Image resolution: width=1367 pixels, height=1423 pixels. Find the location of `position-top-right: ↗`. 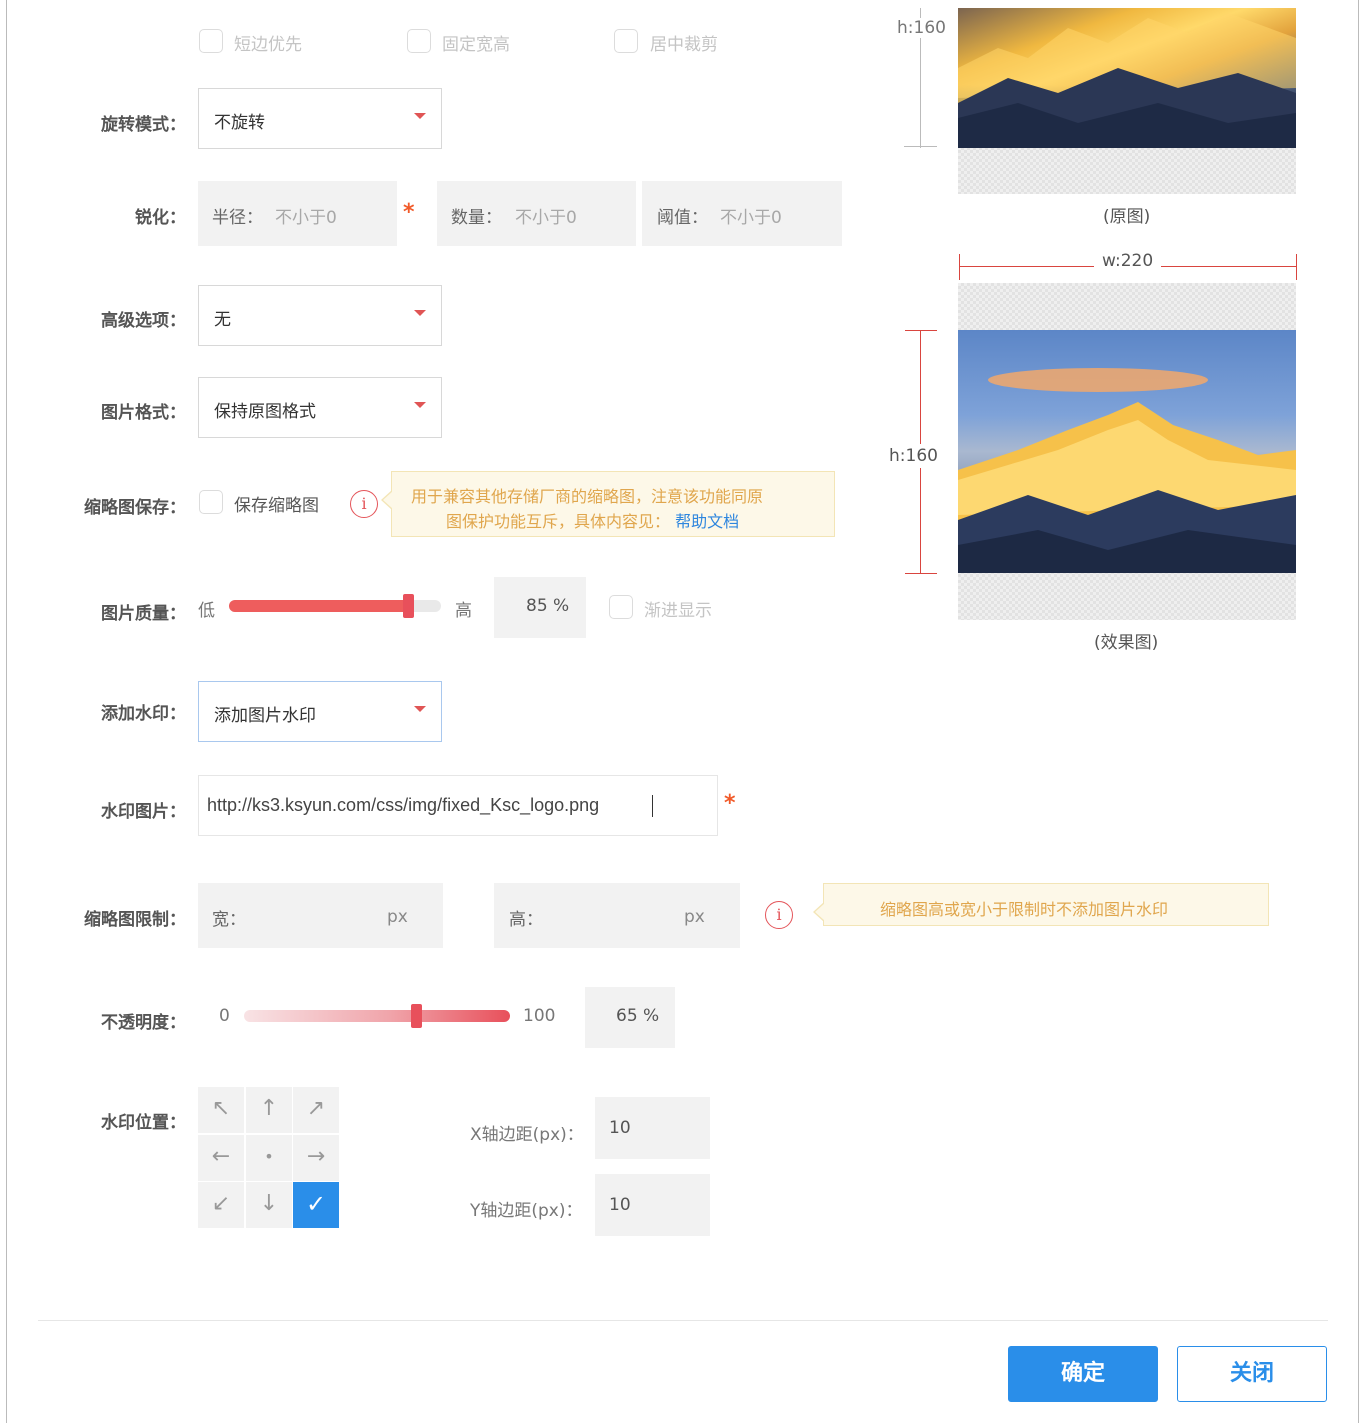

position-top-right: ↗ is located at coordinates (316, 1110).